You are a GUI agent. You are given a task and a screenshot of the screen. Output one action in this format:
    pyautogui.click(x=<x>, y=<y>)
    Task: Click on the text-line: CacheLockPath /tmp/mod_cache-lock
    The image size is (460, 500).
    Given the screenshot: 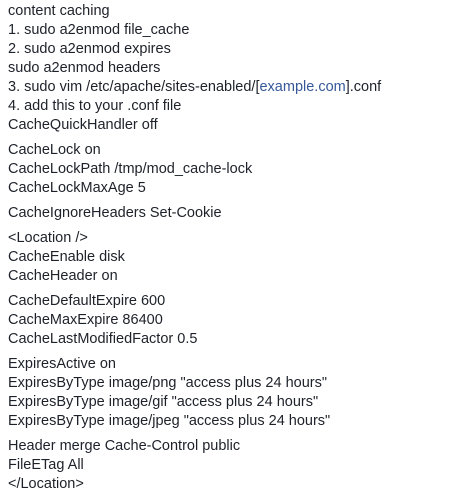 What is the action you would take?
    pyautogui.click(x=130, y=169)
    